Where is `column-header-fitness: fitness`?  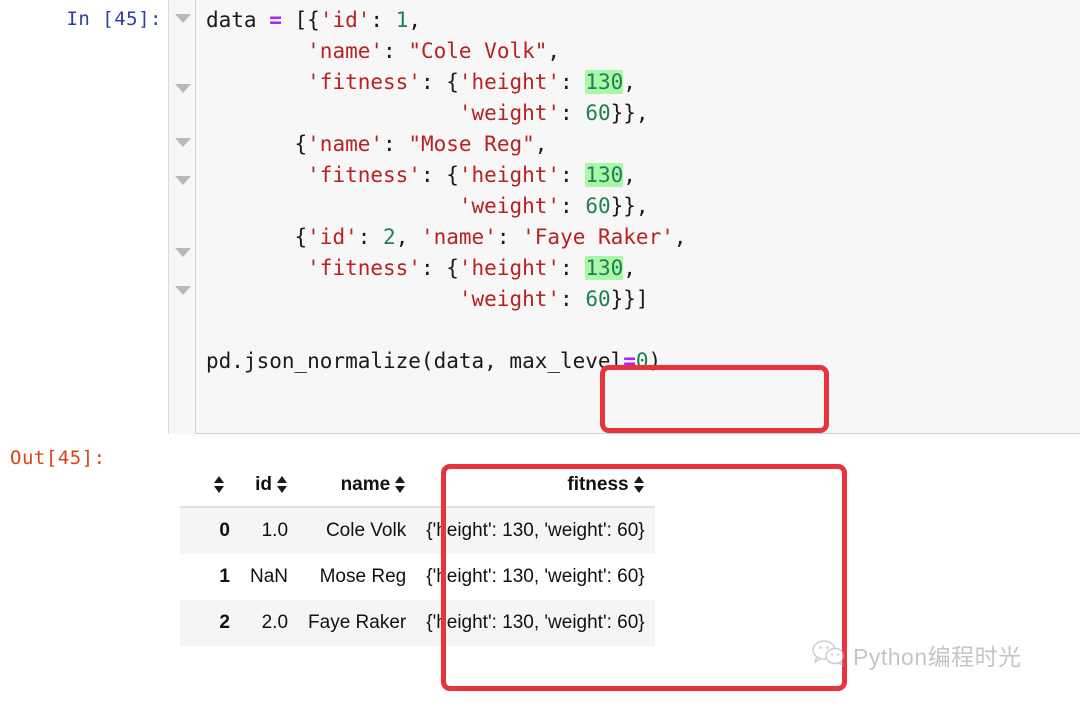
column-header-fitness: fitness is located at coordinates (535, 487).